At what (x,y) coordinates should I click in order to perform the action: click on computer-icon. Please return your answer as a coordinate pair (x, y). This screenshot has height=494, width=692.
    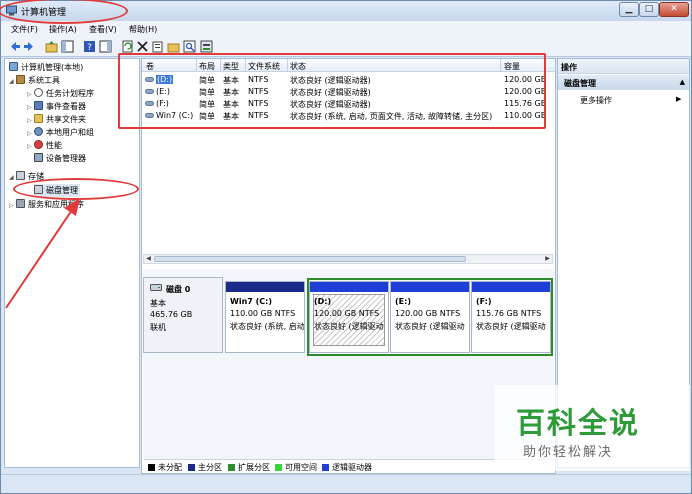
    Looking at the image, I should click on (13, 66).